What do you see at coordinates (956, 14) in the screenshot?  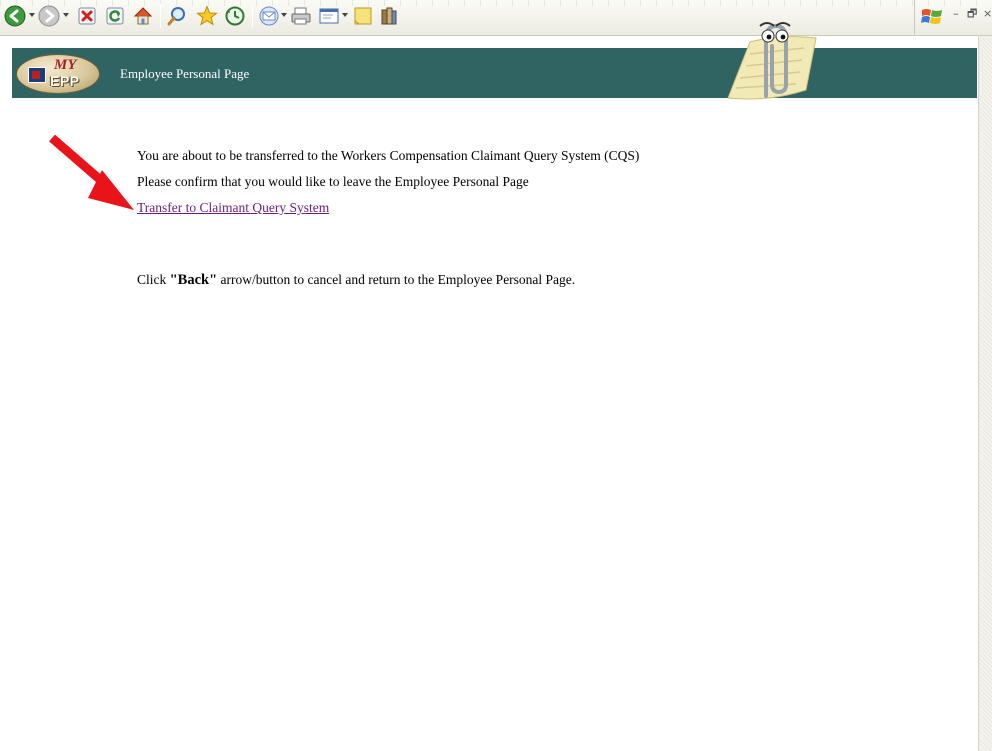 I see `minimize-button: –` at bounding box center [956, 14].